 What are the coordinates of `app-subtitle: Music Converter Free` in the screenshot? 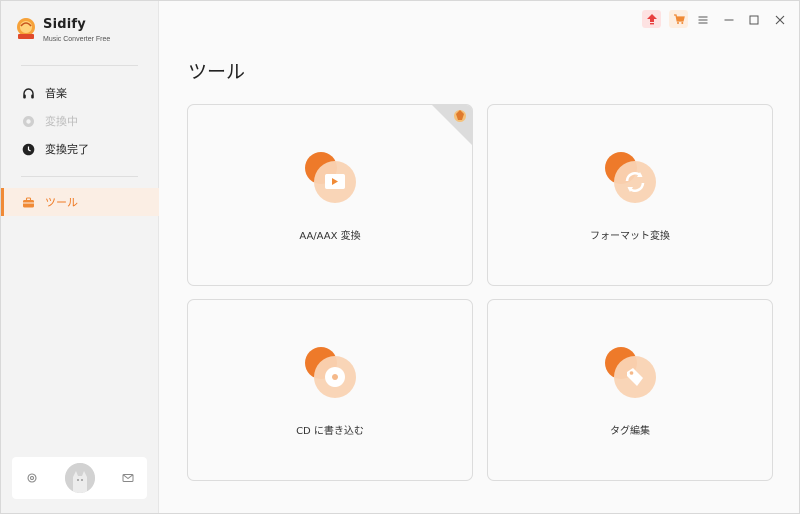 It's located at (77, 39).